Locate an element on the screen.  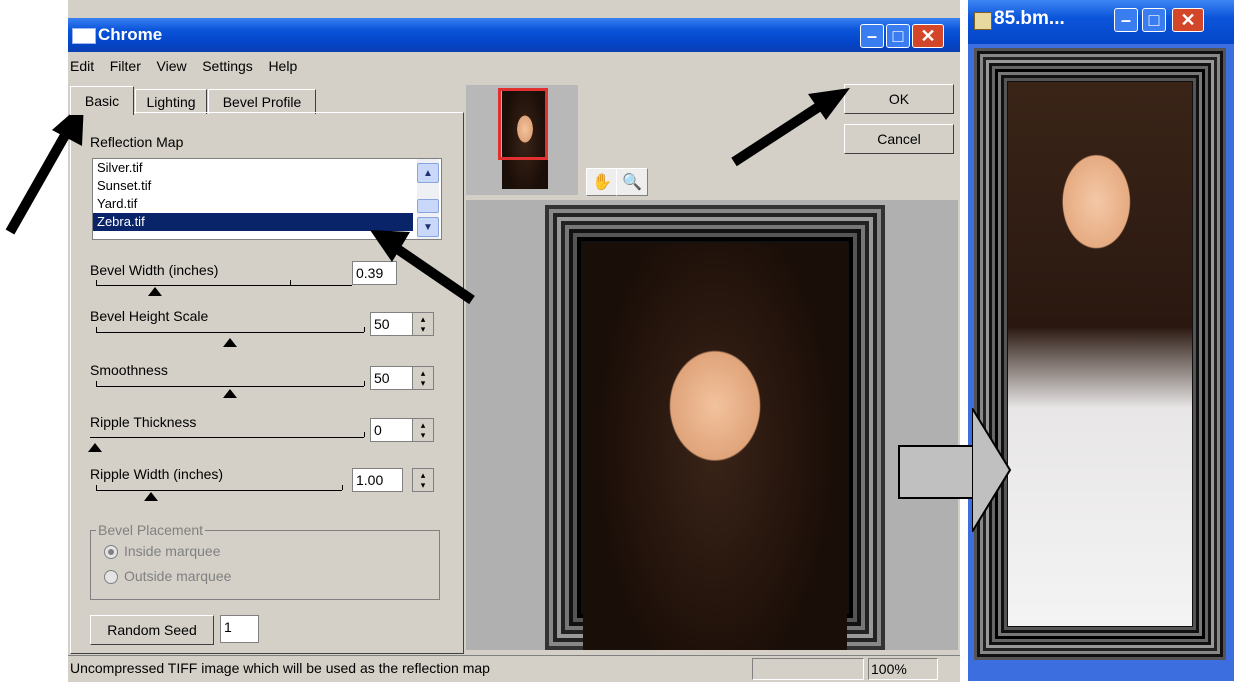
arrow-to-zebra-item-icon is located at coordinates (422, 267).